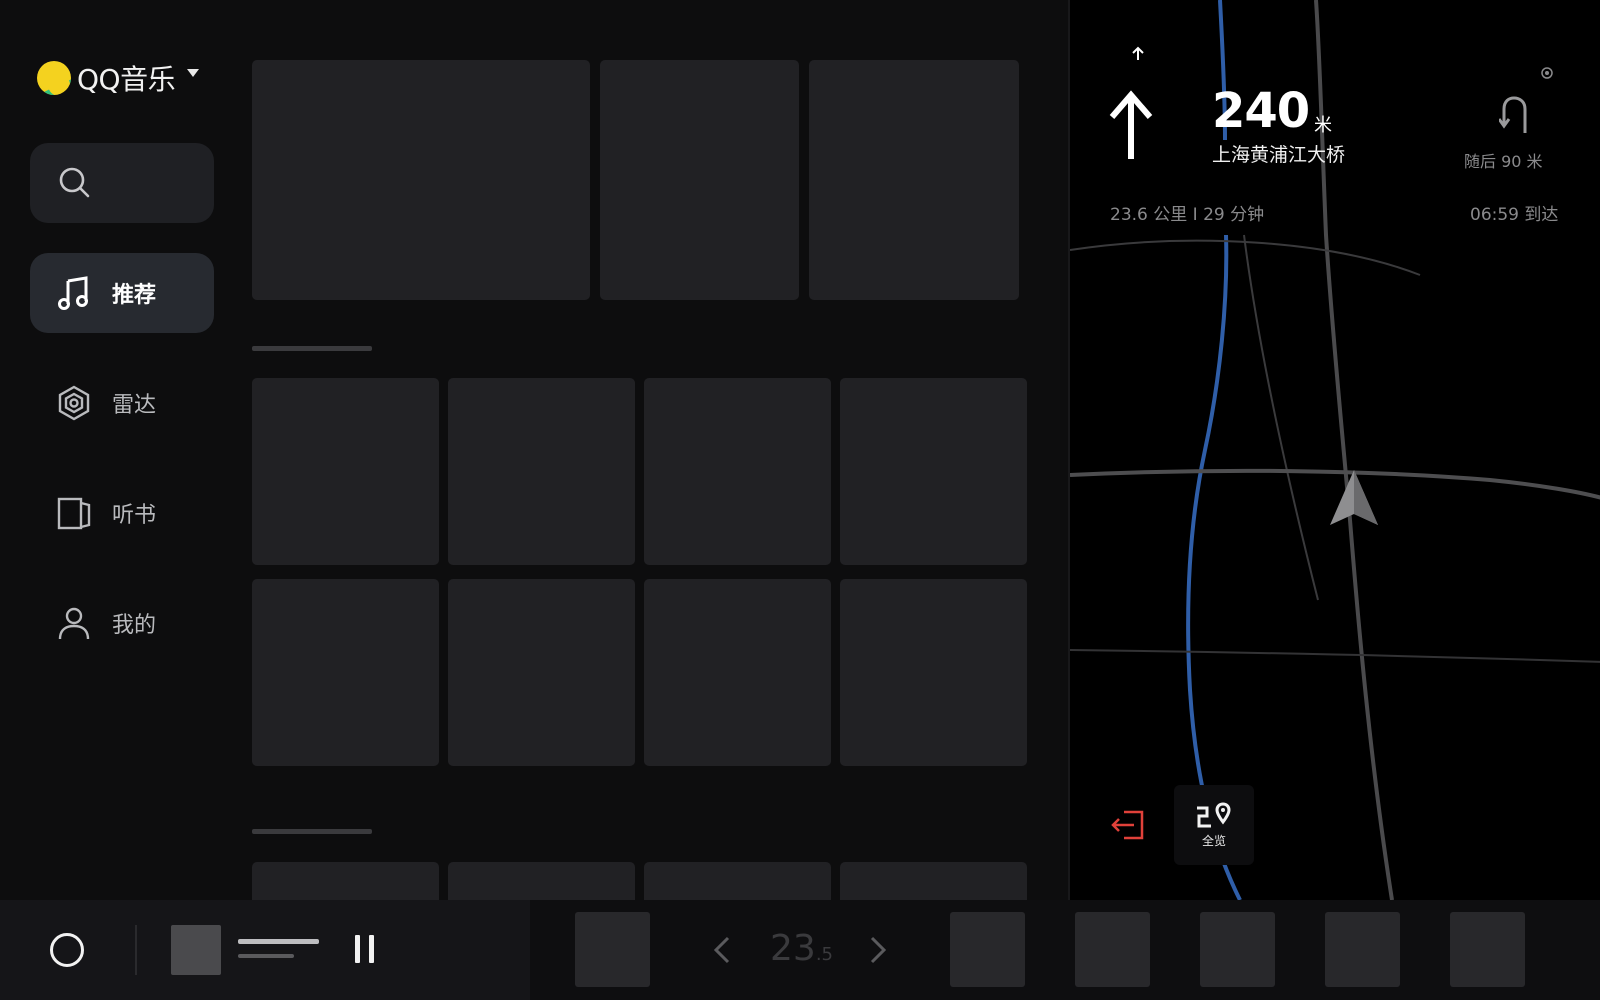 The width and height of the screenshot is (1600, 1000). What do you see at coordinates (122, 183) in the screenshot?
I see `search-button` at bounding box center [122, 183].